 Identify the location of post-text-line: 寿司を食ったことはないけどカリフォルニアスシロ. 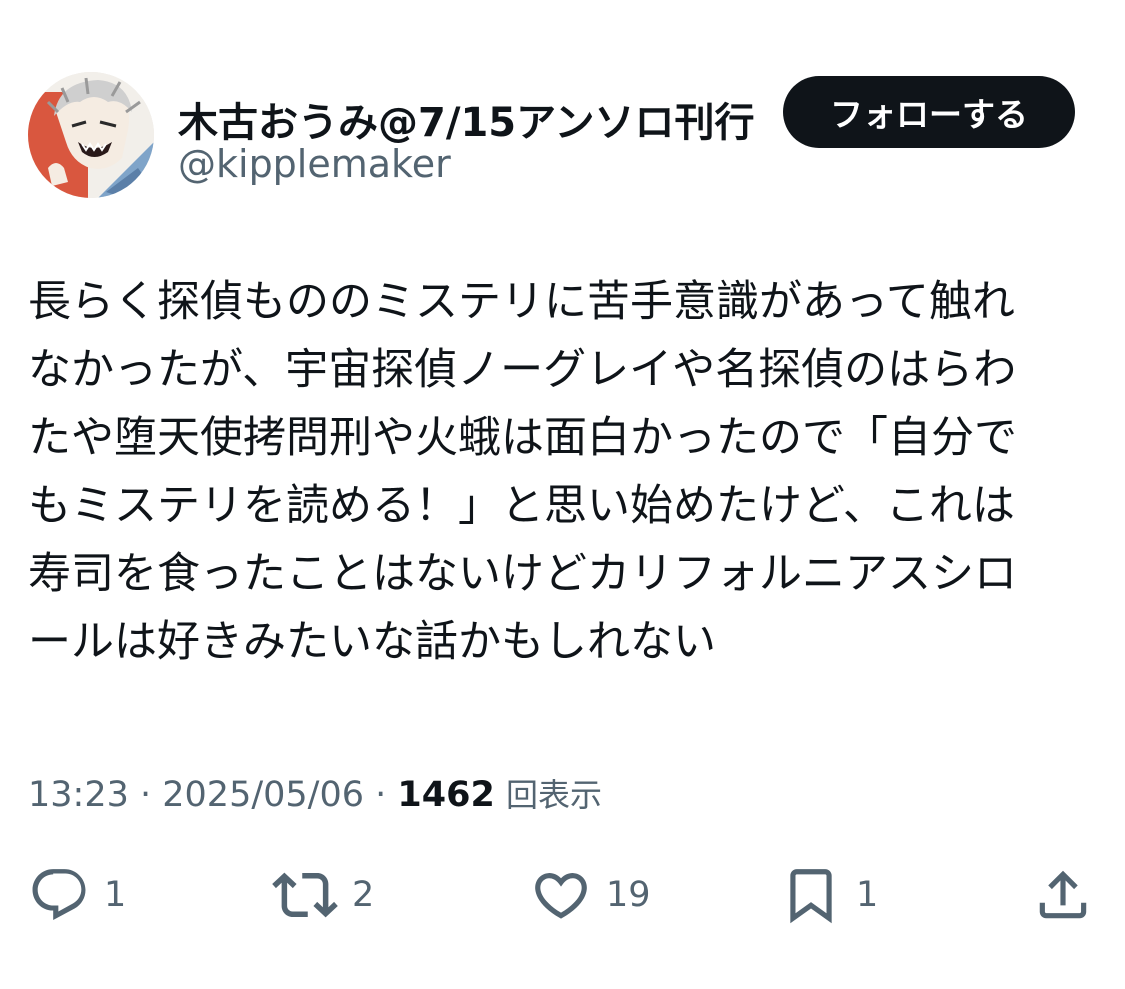
(522, 574).